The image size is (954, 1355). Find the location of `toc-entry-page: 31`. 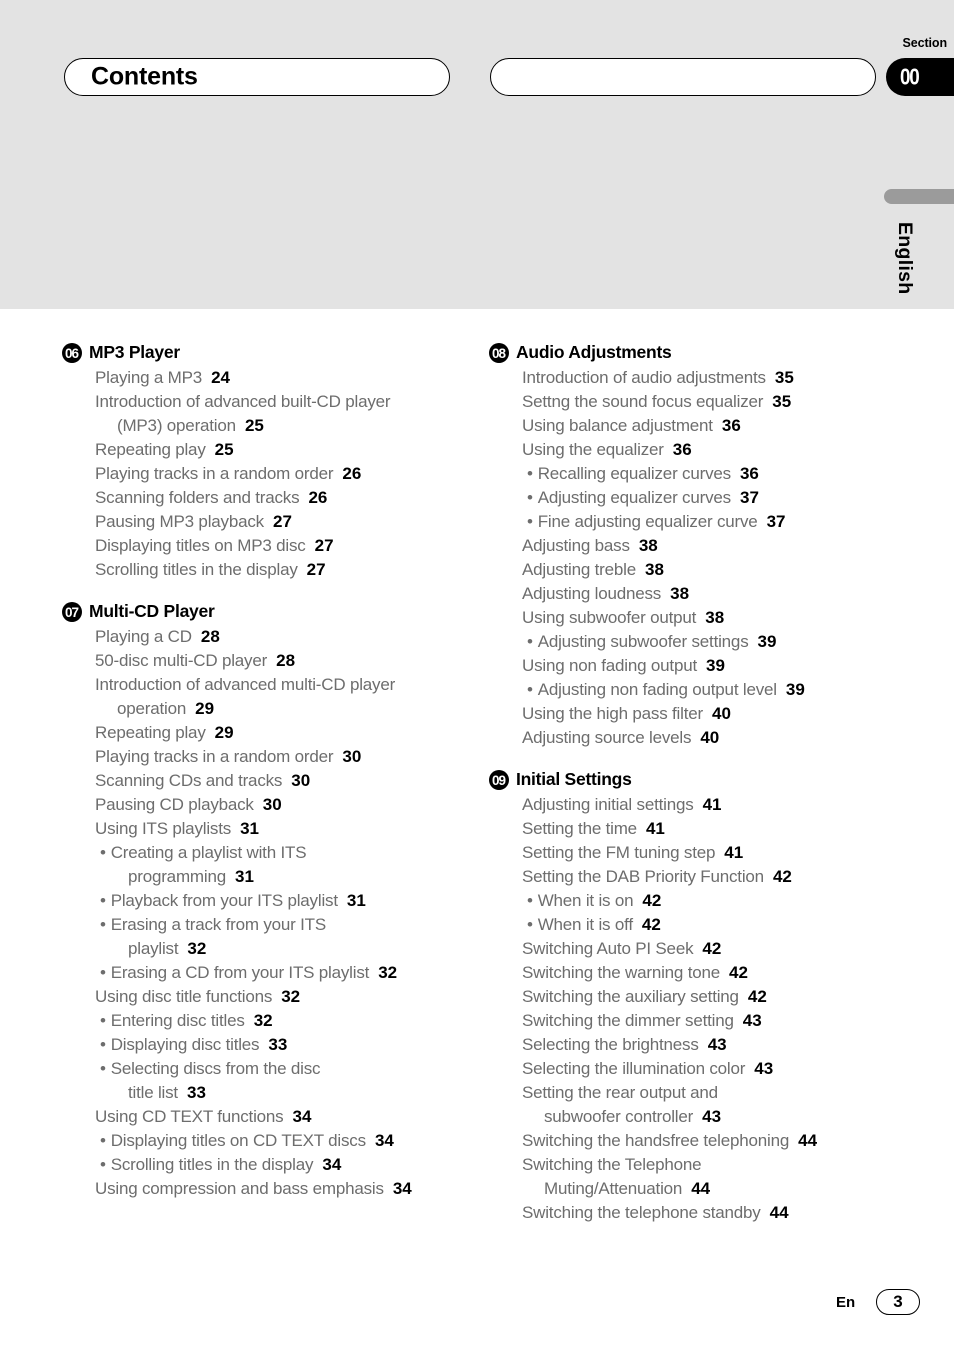

toc-entry-page: 31 is located at coordinates (356, 900).